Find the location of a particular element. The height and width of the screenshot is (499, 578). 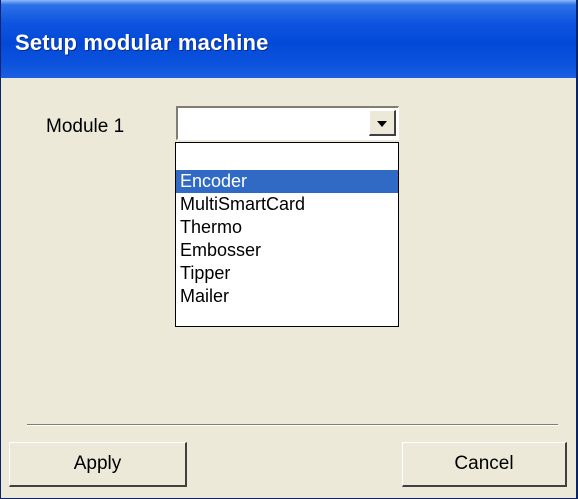

apply-button: Apply is located at coordinates (98, 464).